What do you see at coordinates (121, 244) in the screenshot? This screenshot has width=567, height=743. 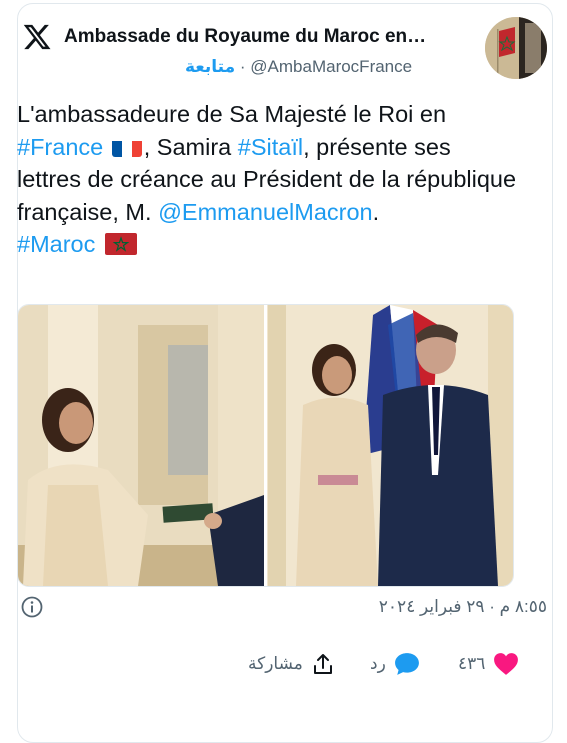 I see `morocco-flag-icon` at bounding box center [121, 244].